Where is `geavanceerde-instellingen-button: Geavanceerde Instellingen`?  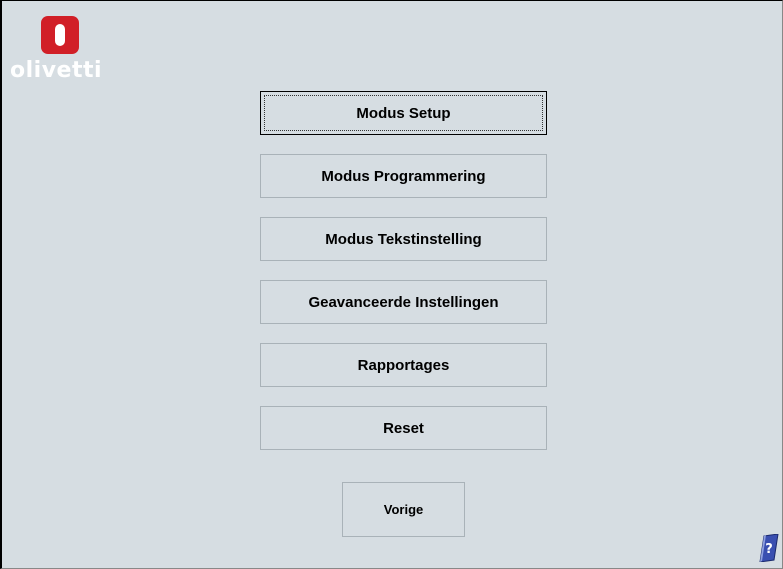
geavanceerde-instellingen-button: Geavanceerde Instellingen is located at coordinates (403, 302).